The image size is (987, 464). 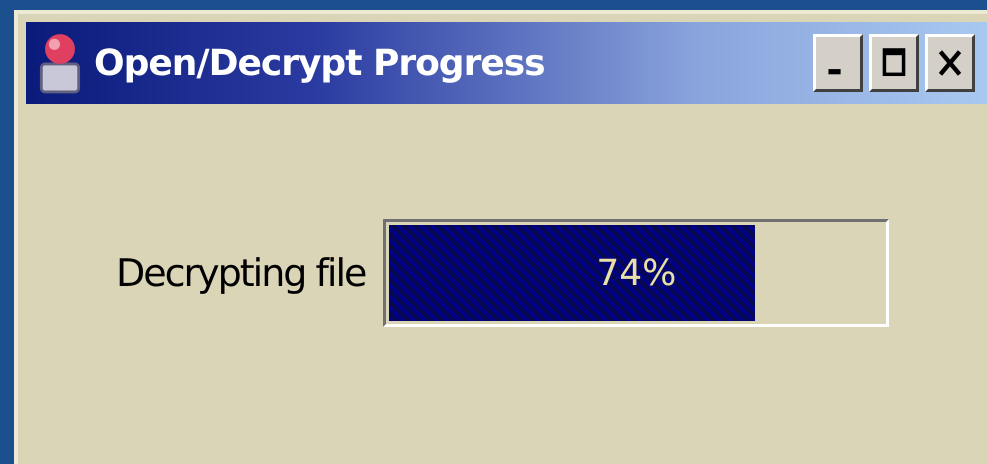 I want to click on progress-percentage: 74%, so click(x=636, y=274).